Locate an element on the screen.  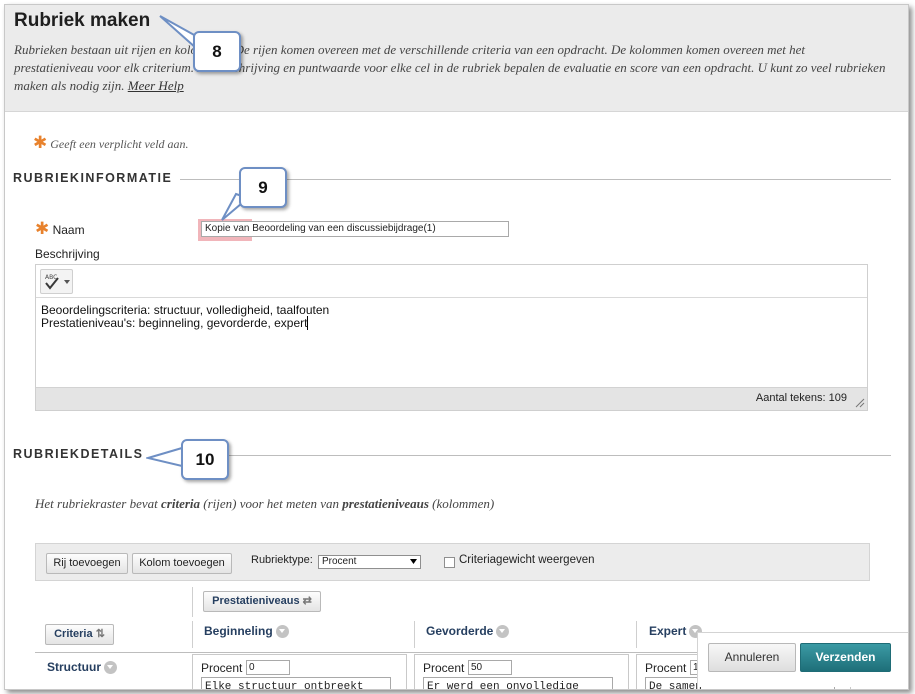
column-header-expert: Expert is located at coordinates (676, 631).